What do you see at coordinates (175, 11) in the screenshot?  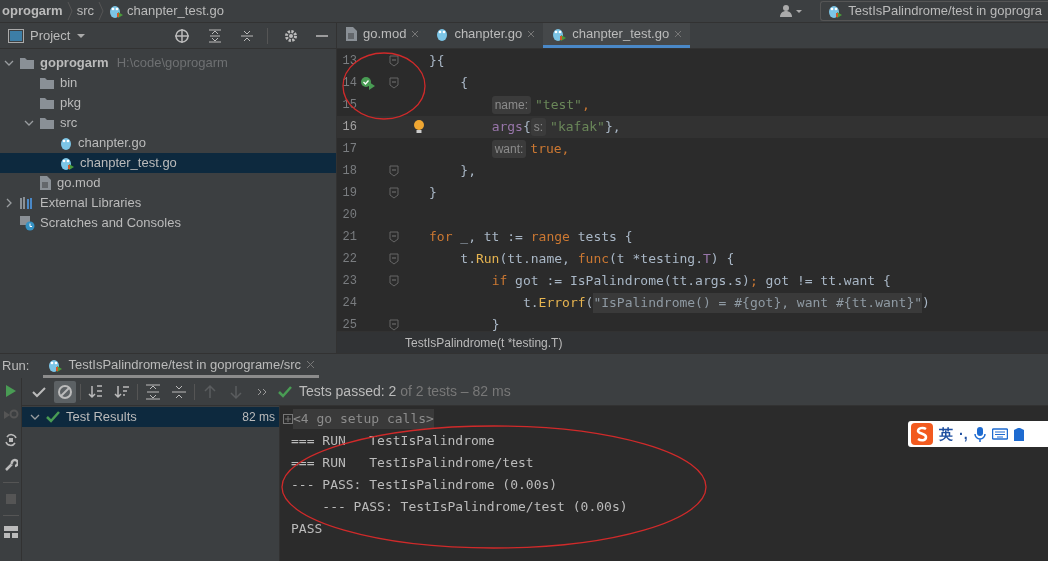 I see `breadcrumb-item: chanpter_test.go` at bounding box center [175, 11].